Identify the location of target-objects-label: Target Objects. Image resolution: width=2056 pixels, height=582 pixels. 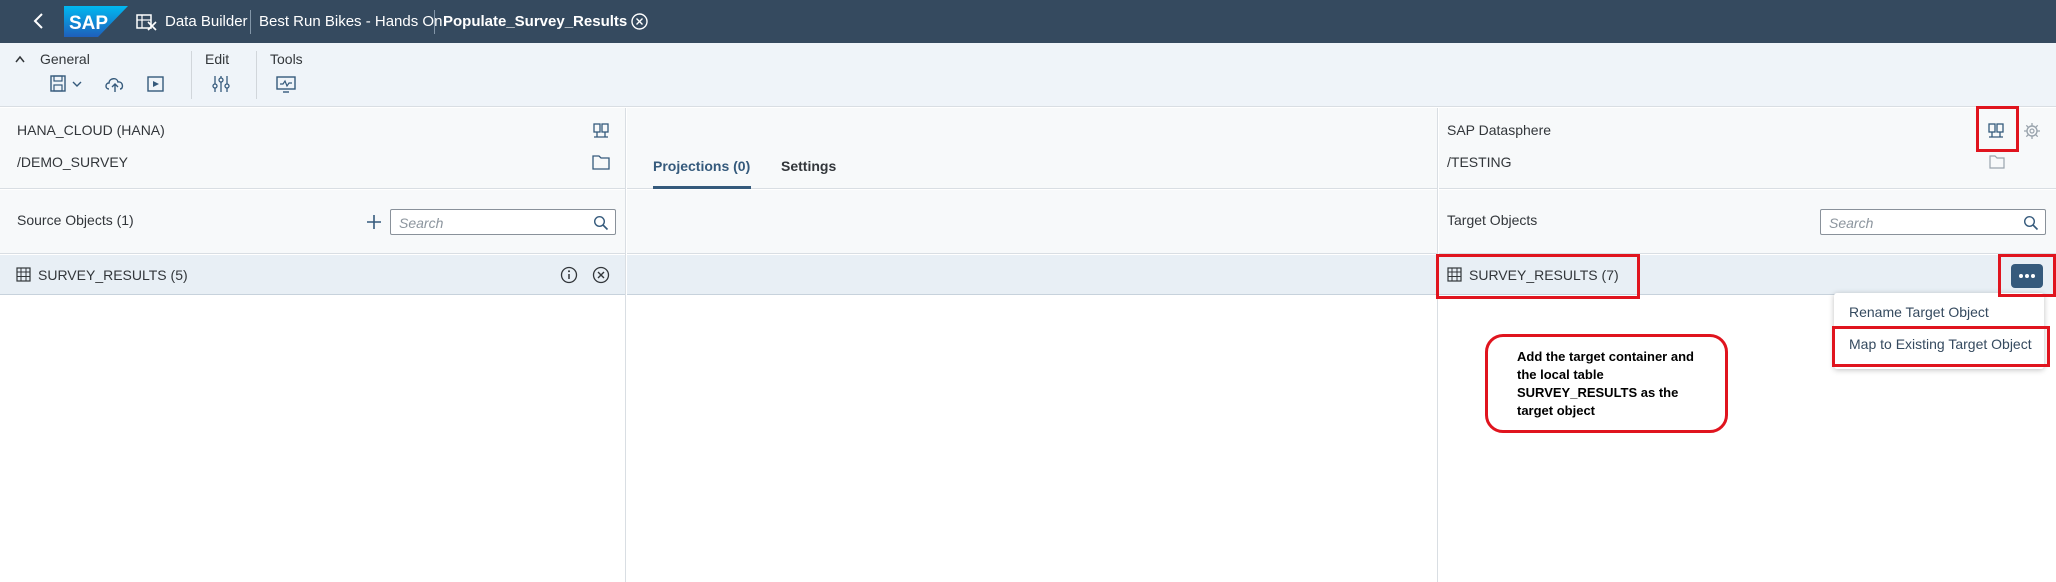
(1492, 220).